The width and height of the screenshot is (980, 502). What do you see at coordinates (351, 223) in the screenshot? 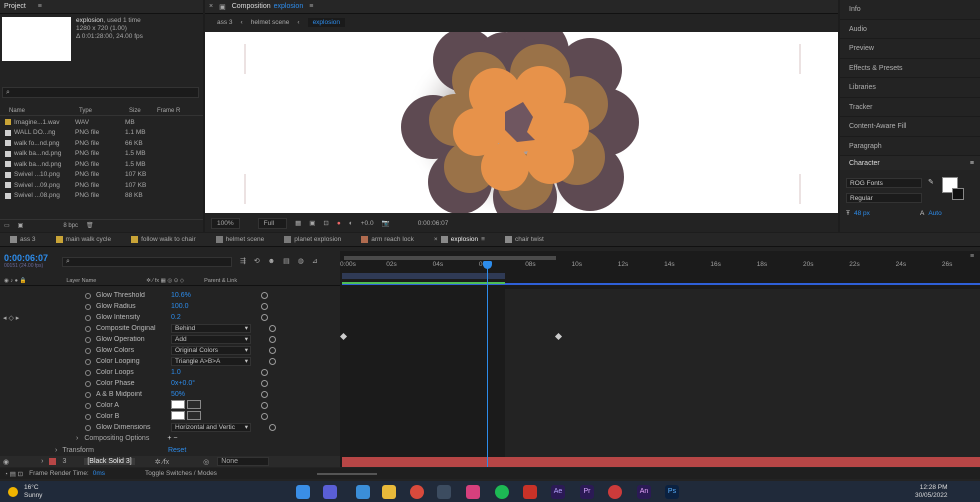
I see `exposure-icon: ◐` at bounding box center [351, 223].